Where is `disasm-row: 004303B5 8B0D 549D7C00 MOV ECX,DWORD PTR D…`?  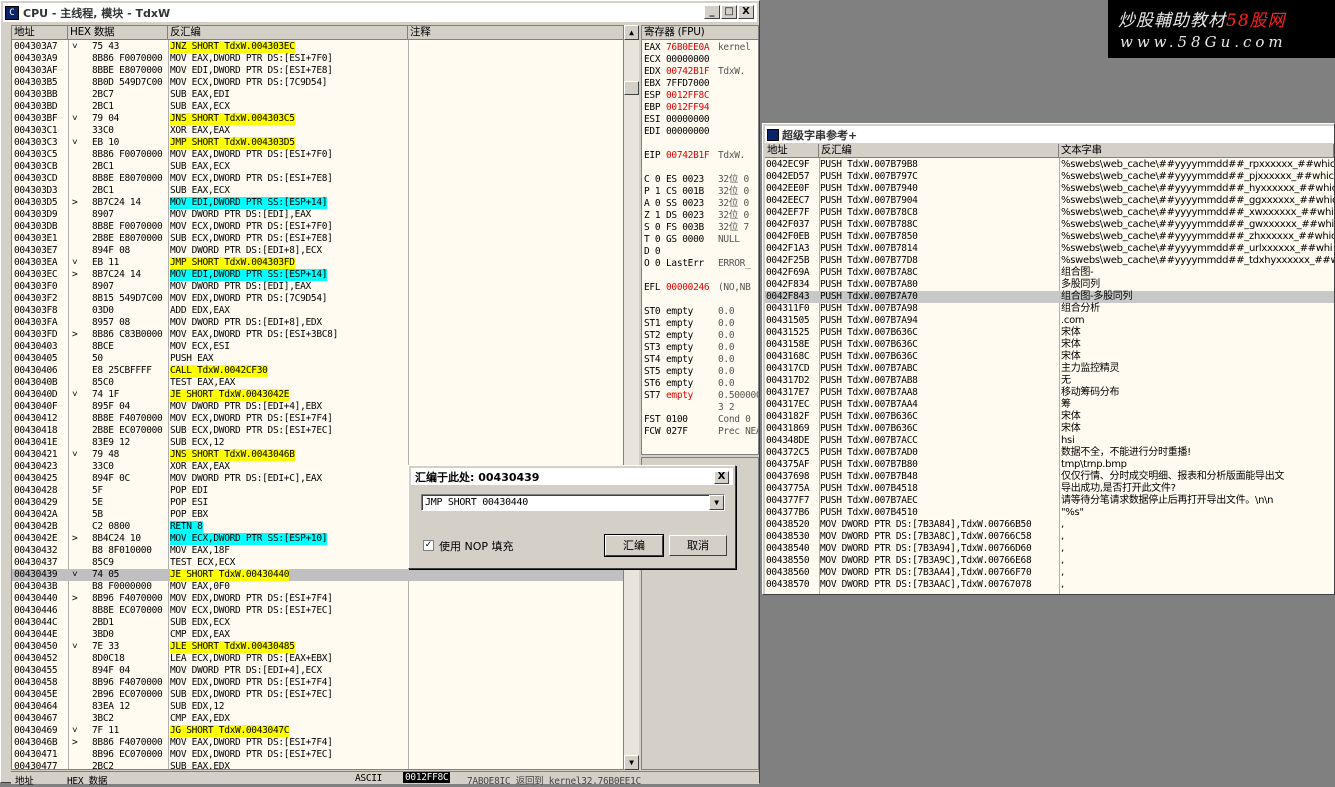
disasm-row: 004303B5 8B0D 549D7C00 MOV ECX,DWORD PTR D… is located at coordinates (321, 83).